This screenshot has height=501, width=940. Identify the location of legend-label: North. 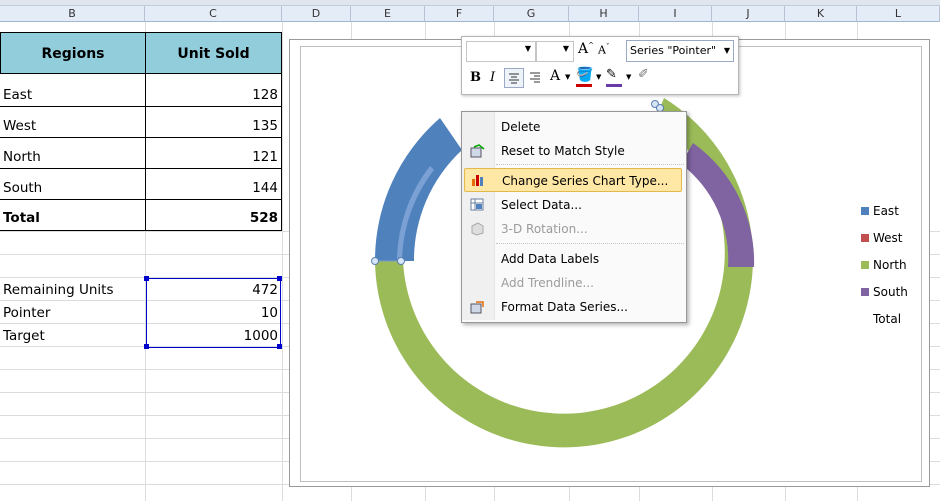
(890, 265).